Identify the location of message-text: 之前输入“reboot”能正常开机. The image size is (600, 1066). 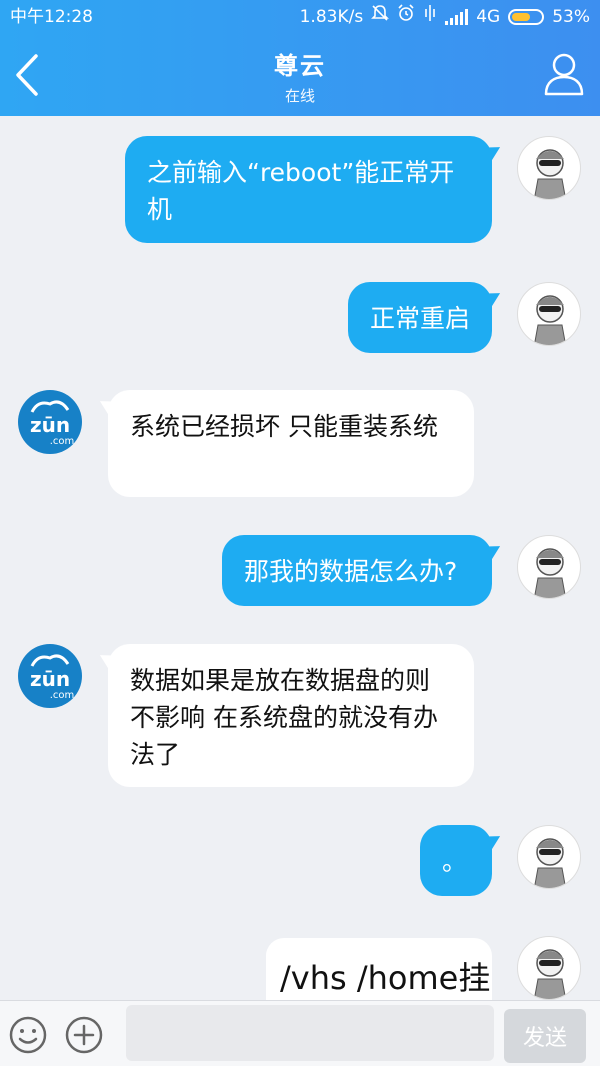
(301, 191).